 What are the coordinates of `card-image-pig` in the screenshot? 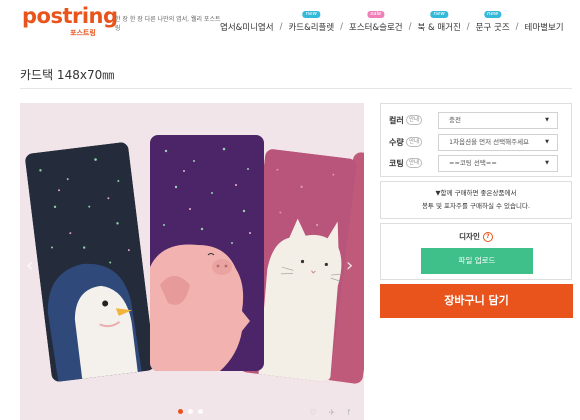 It's located at (207, 253).